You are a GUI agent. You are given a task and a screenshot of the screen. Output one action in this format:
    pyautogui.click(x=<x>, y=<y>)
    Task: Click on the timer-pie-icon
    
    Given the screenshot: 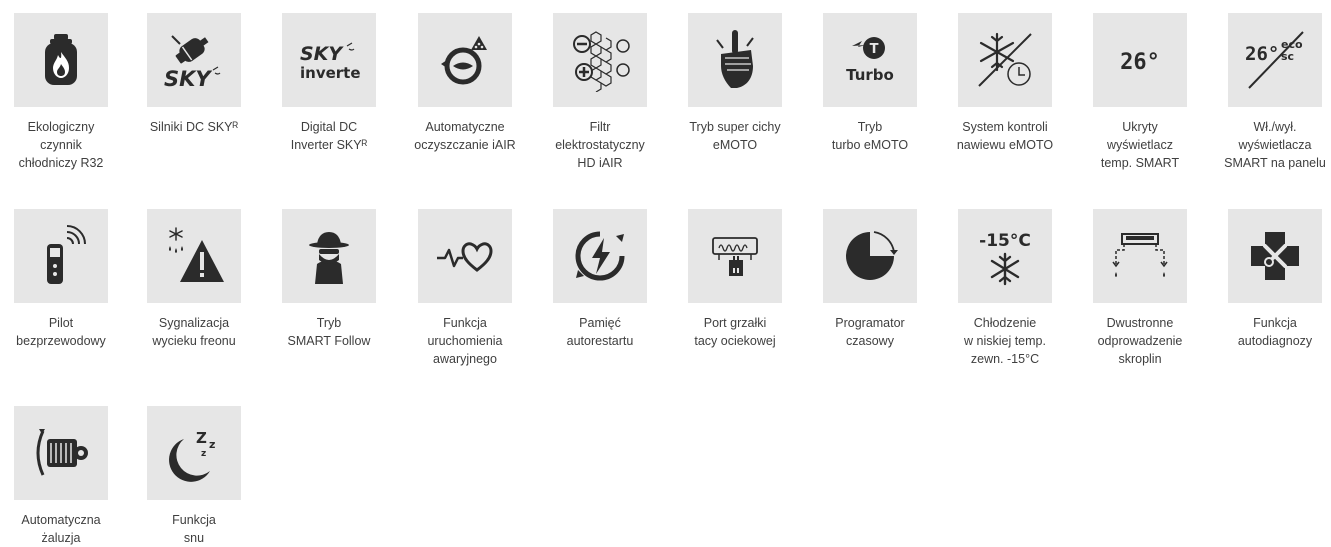 What is the action you would take?
    pyautogui.click(x=872, y=255)
    